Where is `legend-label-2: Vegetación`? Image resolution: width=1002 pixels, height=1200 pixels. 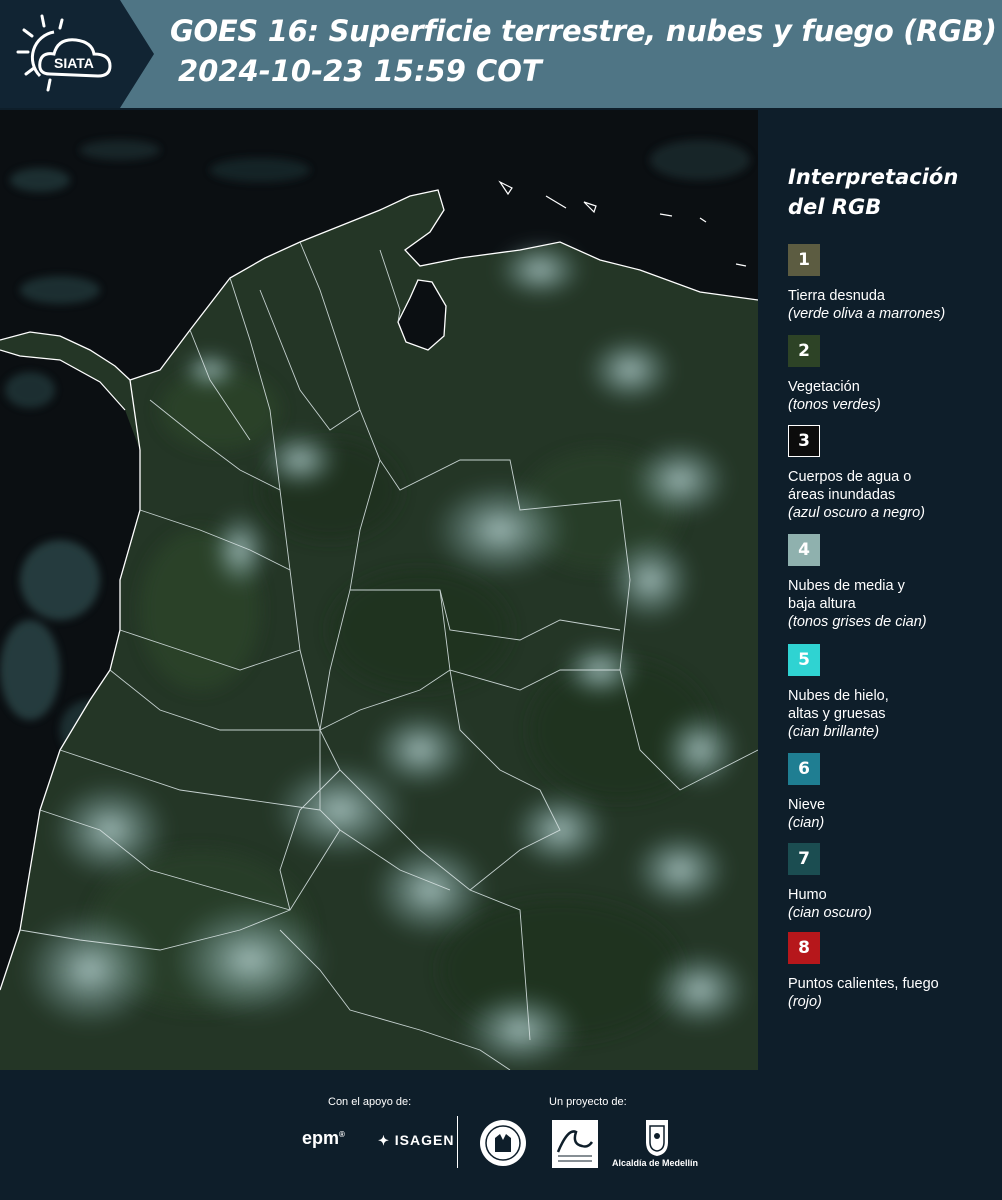 legend-label-2: Vegetación is located at coordinates (824, 387).